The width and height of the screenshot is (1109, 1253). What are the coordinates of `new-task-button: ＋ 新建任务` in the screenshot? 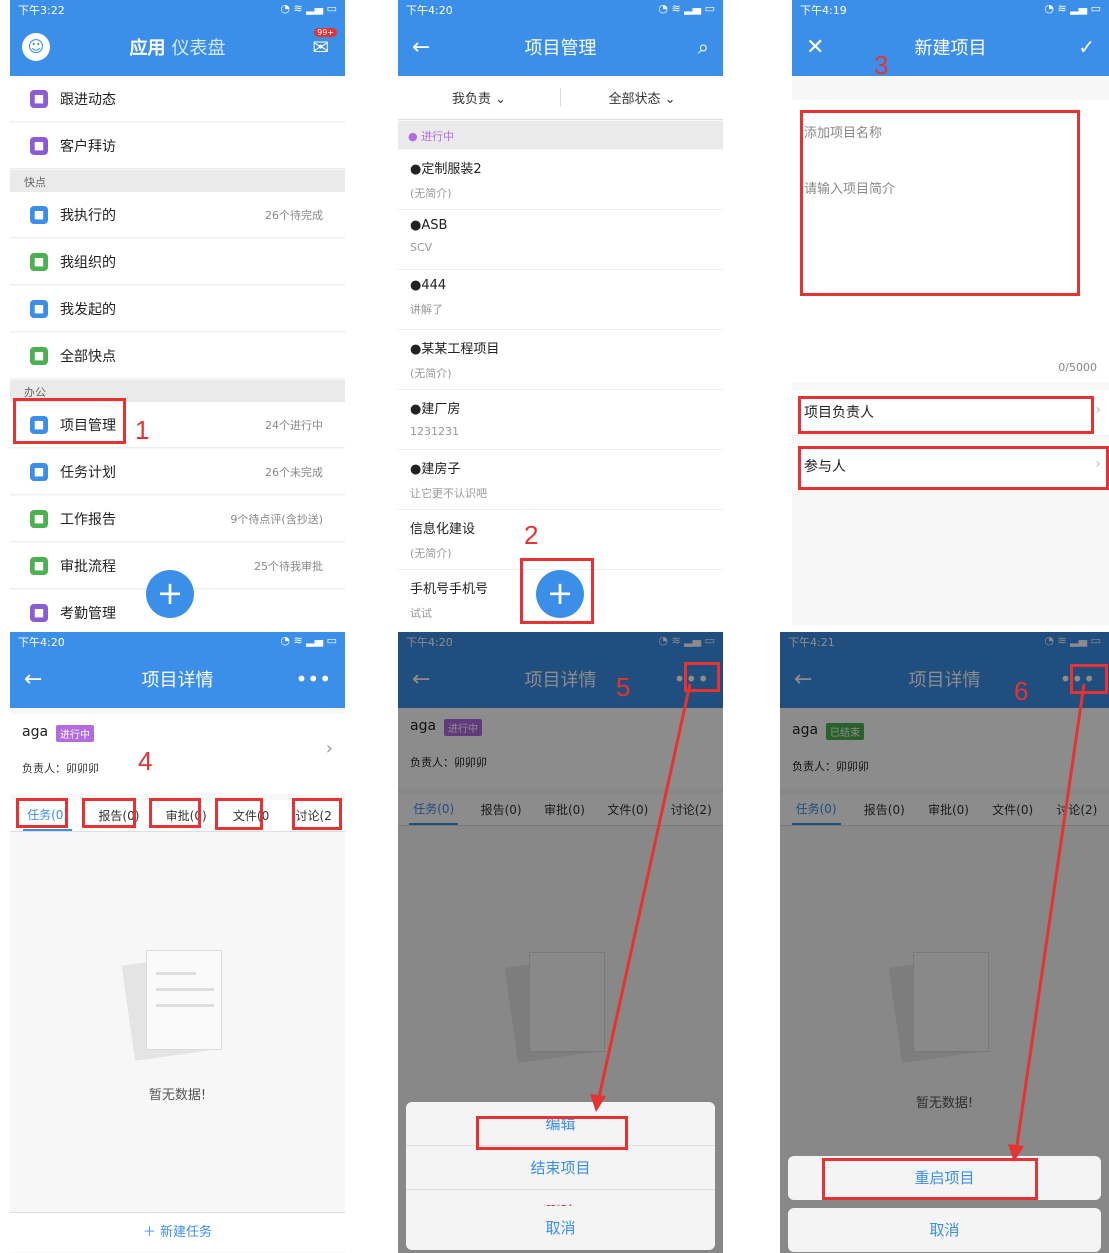 It's located at (177, 1232).